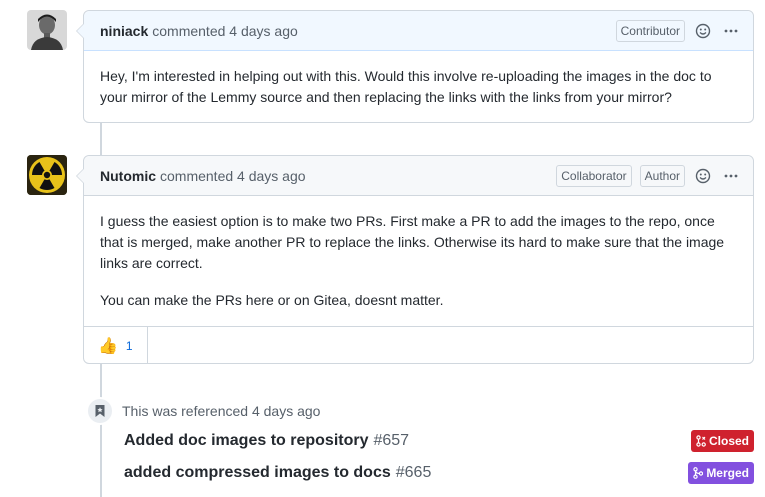 Image resolution: width=765 pixels, height=497 pixels. I want to click on pr-number: #657, so click(391, 441).